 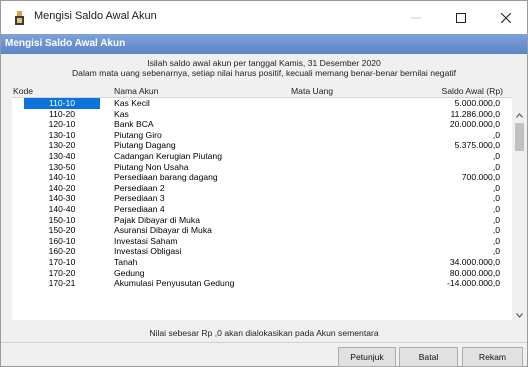 What do you see at coordinates (23, 91) in the screenshot?
I see `column-header-kode: Kode` at bounding box center [23, 91].